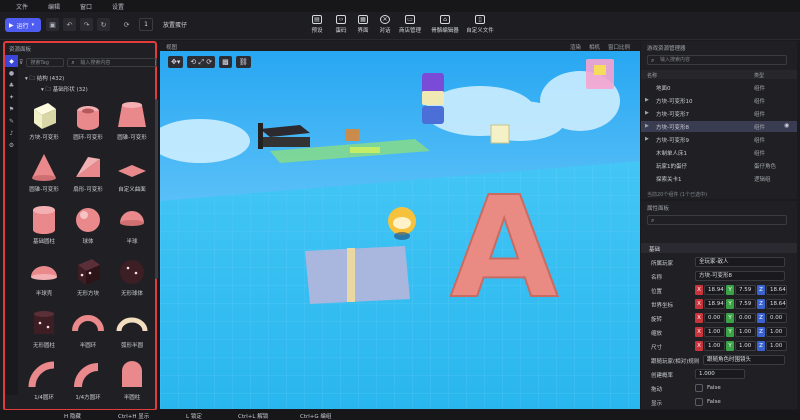 The height and width of the screenshot is (420, 800). What do you see at coordinates (776, 304) in the screenshot?
I see `world-z-input: 18.64` at bounding box center [776, 304].